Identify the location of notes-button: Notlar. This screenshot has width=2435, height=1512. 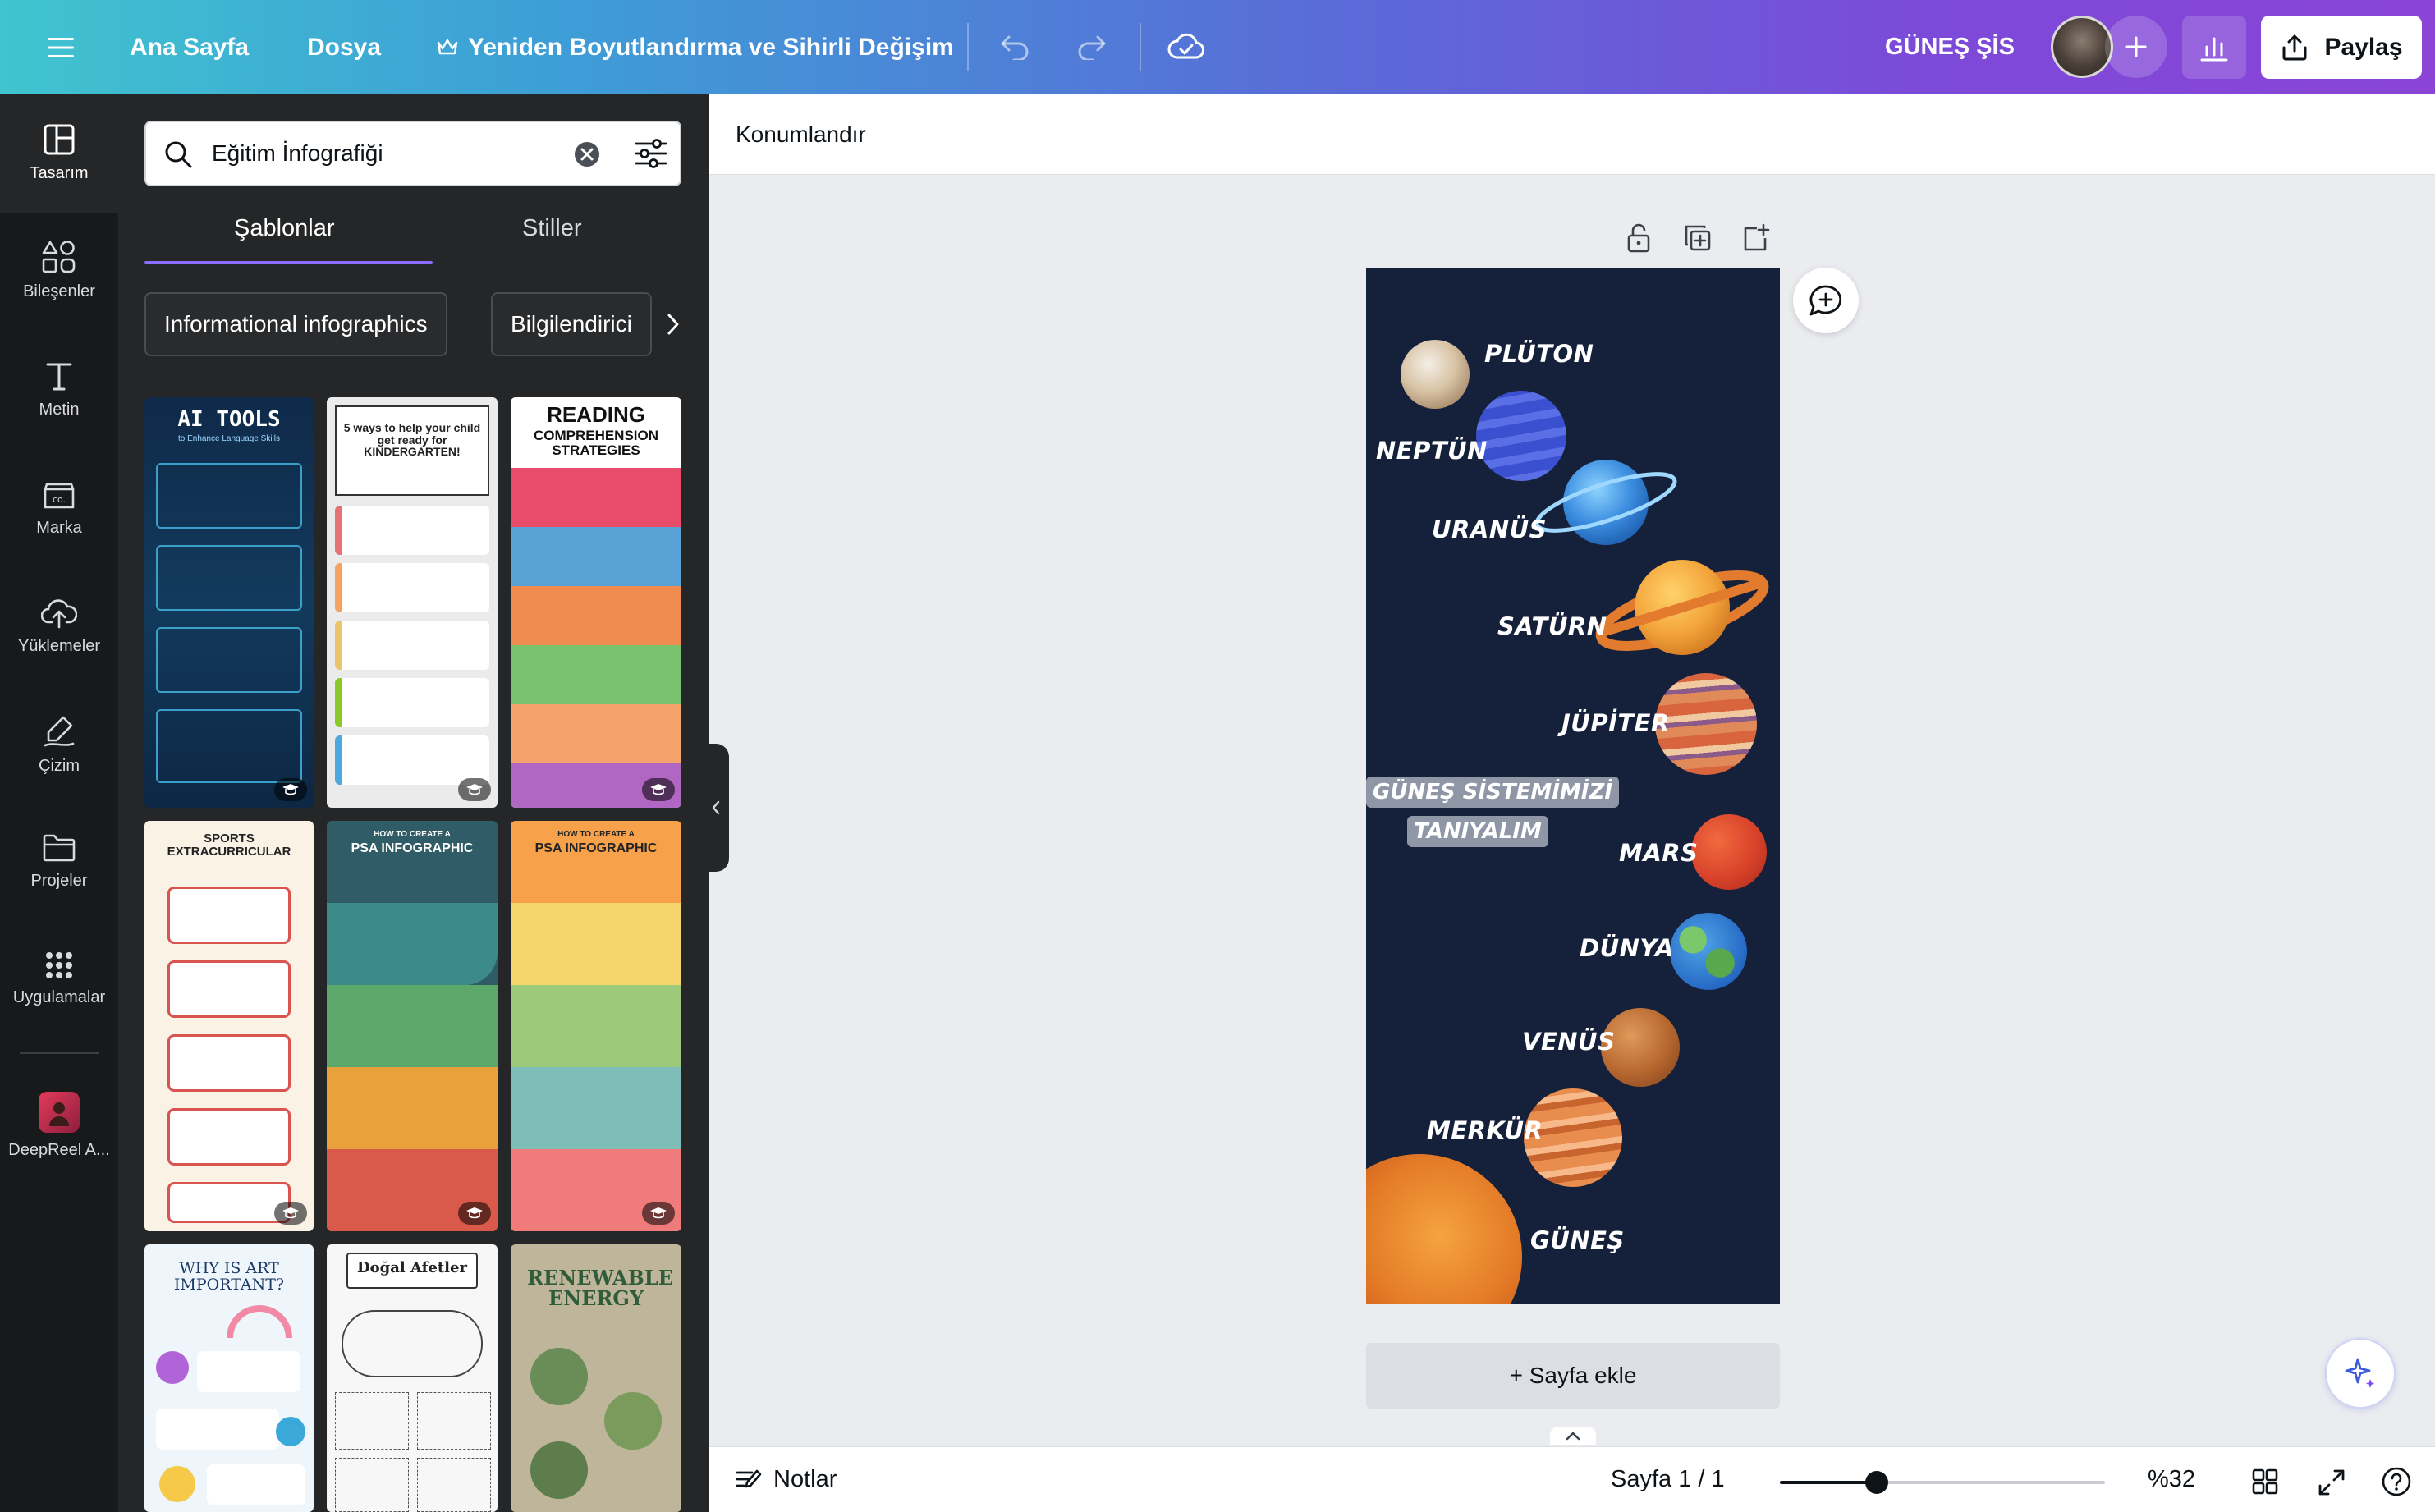
(805, 1479).